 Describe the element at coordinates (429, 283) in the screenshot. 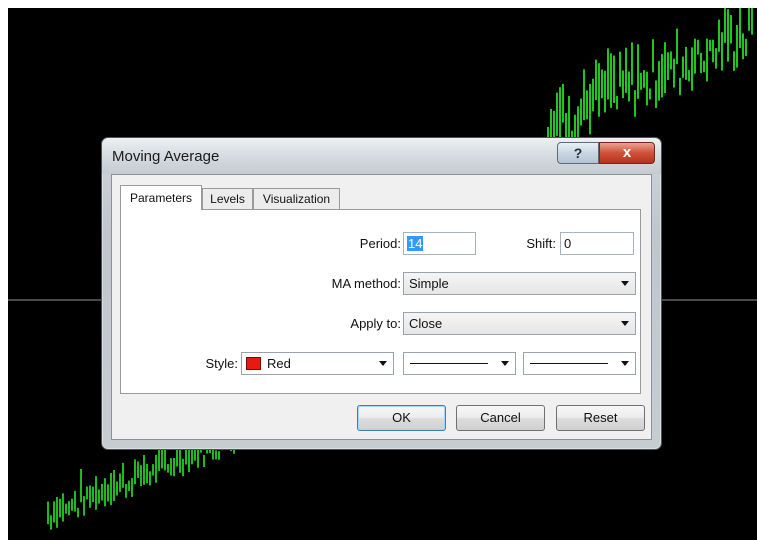

I see `ma-method-value: Simple` at that location.